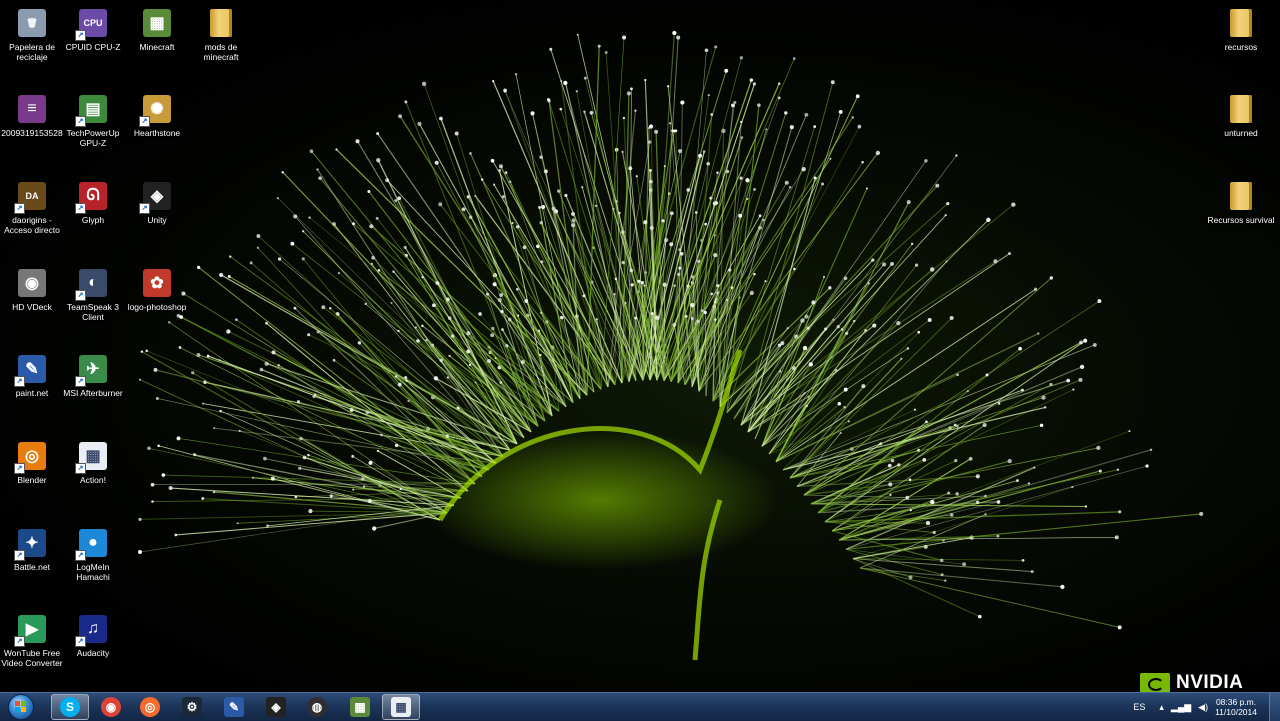  What do you see at coordinates (1155, 683) in the screenshot?
I see `nvidia-eye-icon` at bounding box center [1155, 683].